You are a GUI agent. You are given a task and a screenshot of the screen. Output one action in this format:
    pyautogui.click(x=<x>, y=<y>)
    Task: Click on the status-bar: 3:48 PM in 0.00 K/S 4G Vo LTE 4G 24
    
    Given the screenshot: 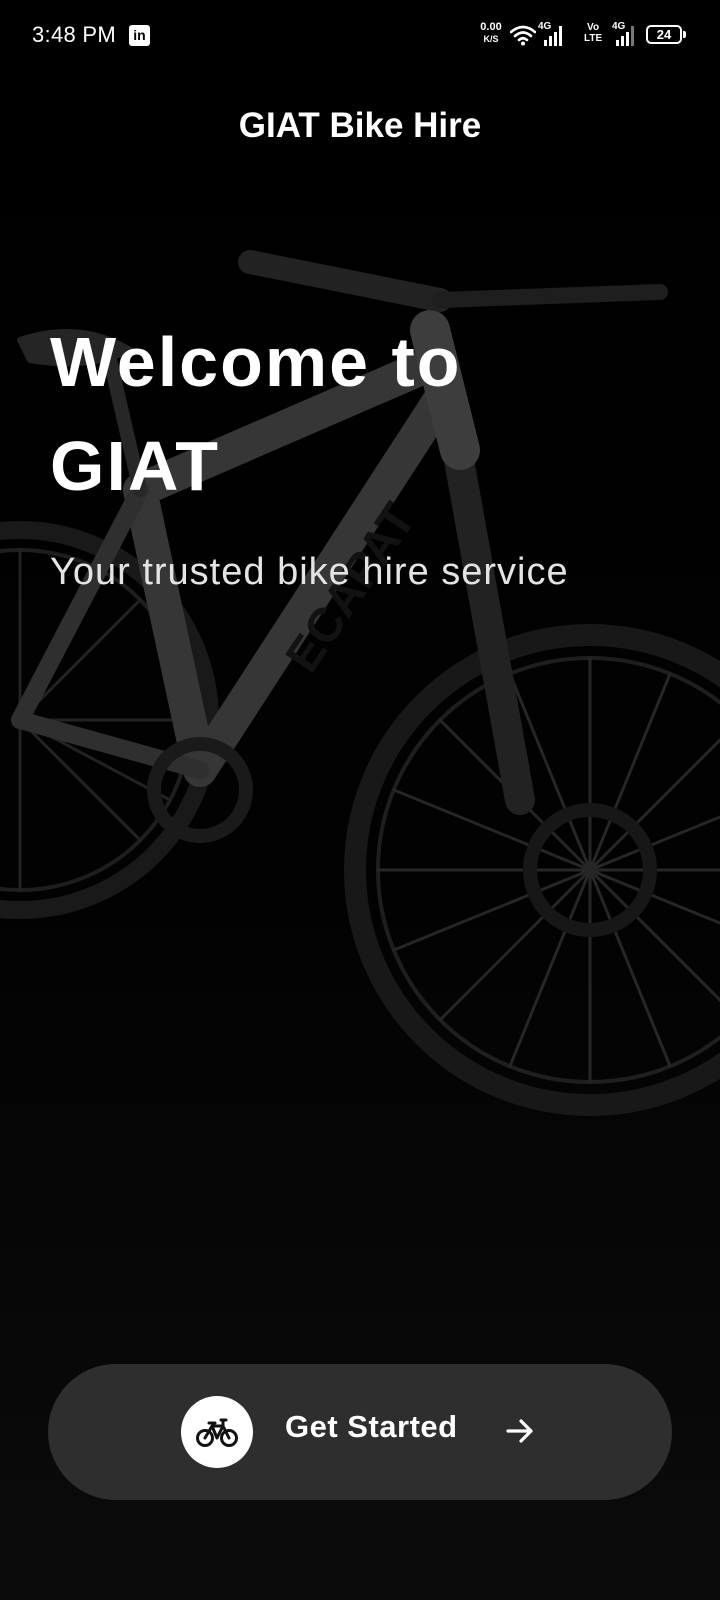 What is the action you would take?
    pyautogui.click(x=360, y=36)
    